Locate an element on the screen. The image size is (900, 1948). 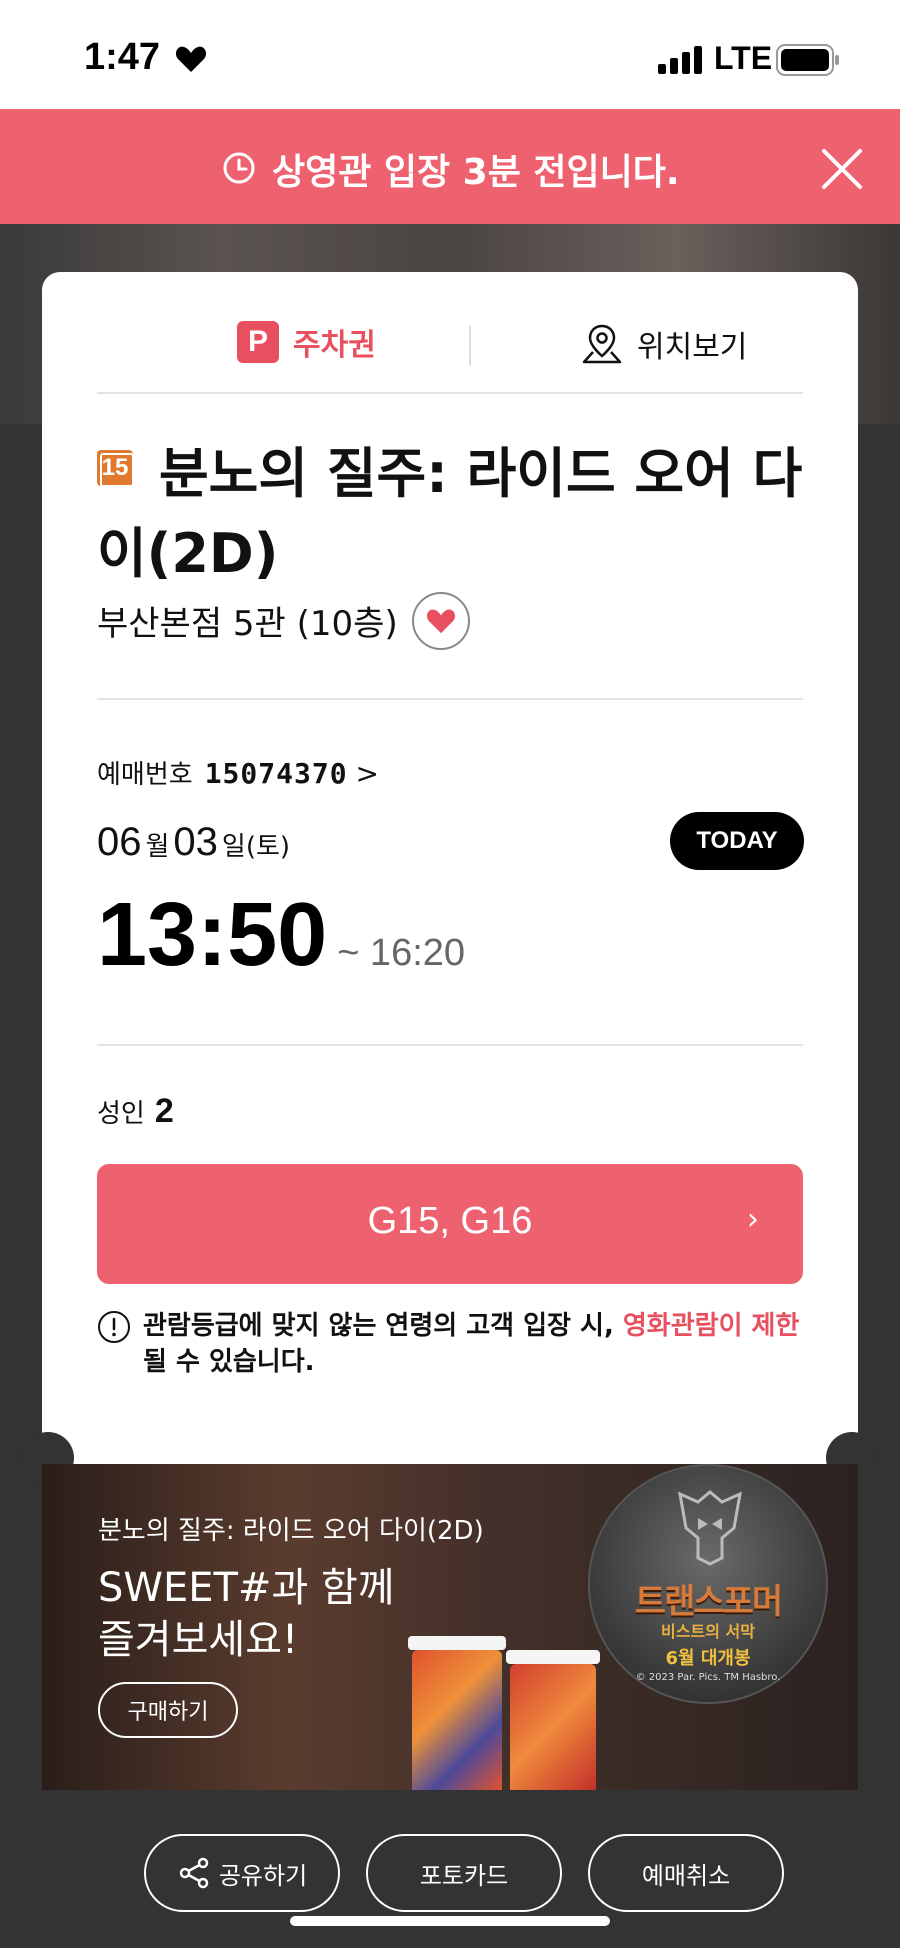
end-time: ~ 16:20 is located at coordinates (401, 953).